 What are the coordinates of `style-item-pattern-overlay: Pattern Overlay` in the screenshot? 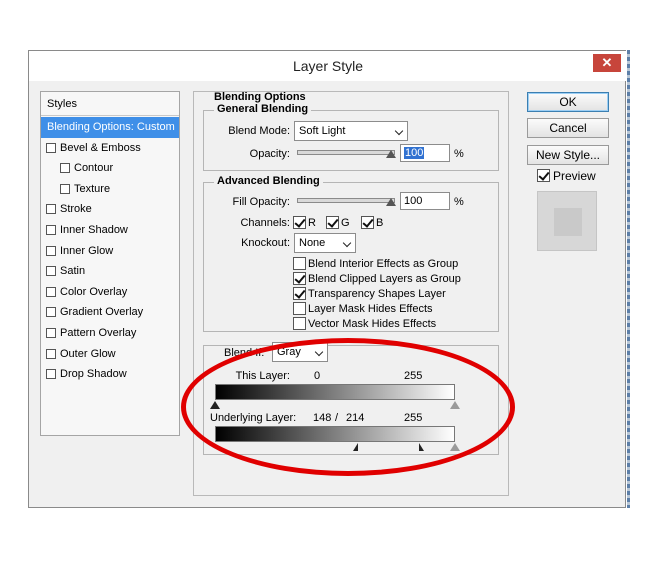 It's located at (110, 333).